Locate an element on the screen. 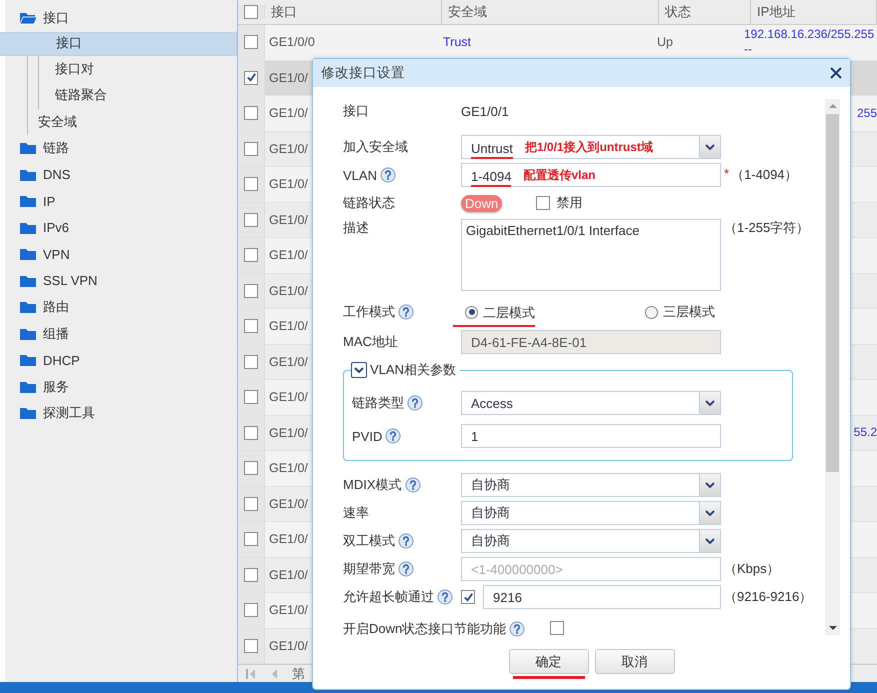 This screenshot has height=693, width=877. dialog-title: 修改接口设置 is located at coordinates (363, 73).